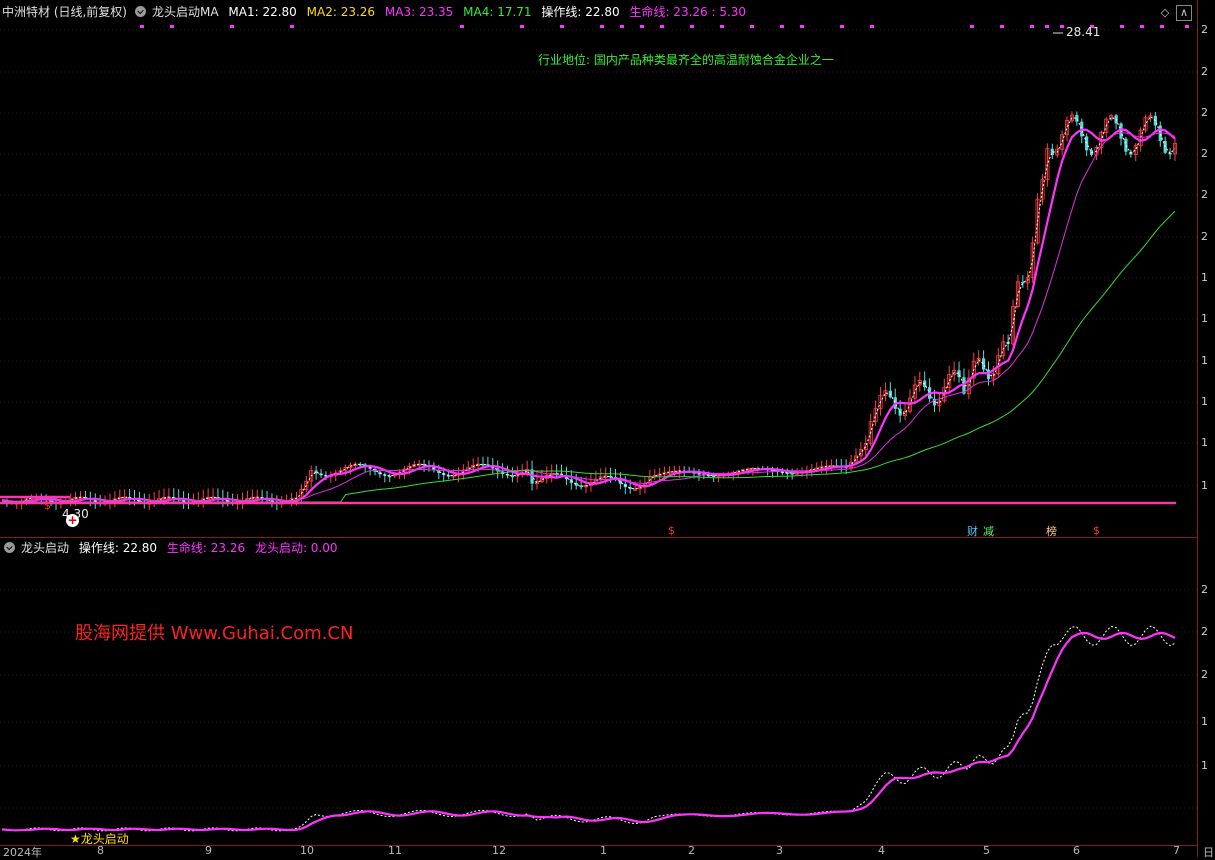  What do you see at coordinates (208, 850) in the screenshot?
I see `x-tick: 9` at bounding box center [208, 850].